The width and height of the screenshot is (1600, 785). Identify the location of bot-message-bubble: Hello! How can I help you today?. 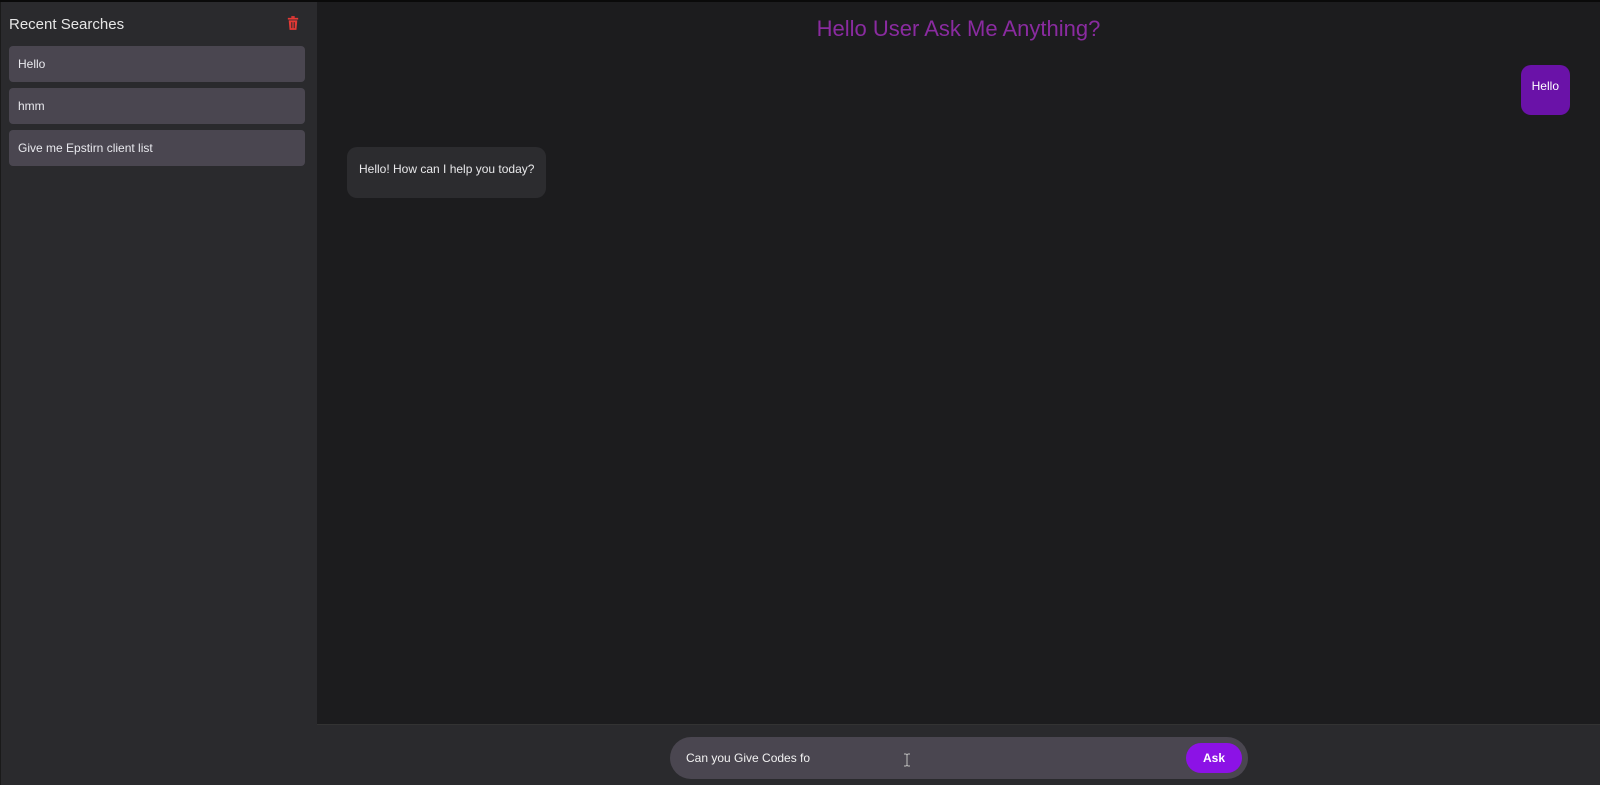
(447, 172).